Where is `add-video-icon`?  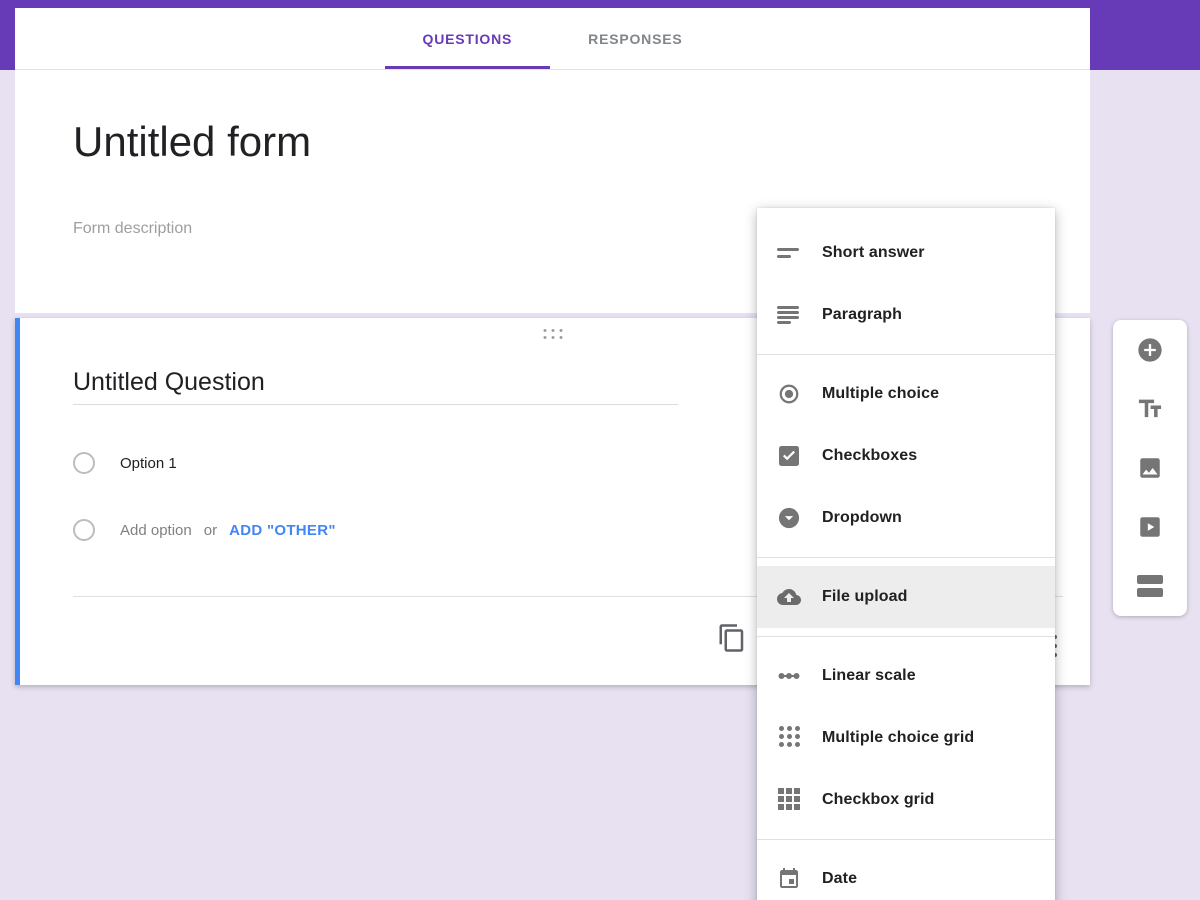 add-video-icon is located at coordinates (1150, 527).